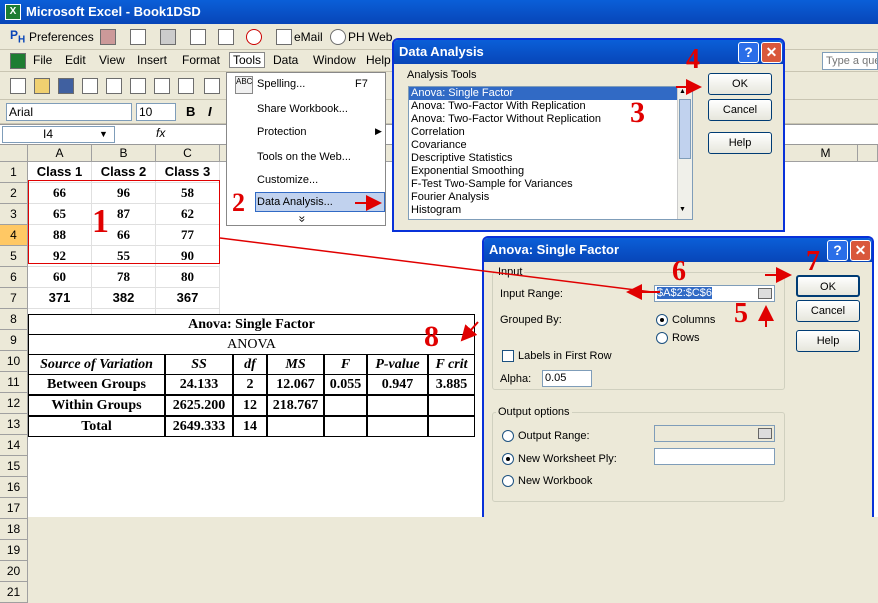 Image resolution: width=878 pixels, height=603 pixels. Describe the element at coordinates (741, 313) in the screenshot. I see `annotation-5: 5` at that location.